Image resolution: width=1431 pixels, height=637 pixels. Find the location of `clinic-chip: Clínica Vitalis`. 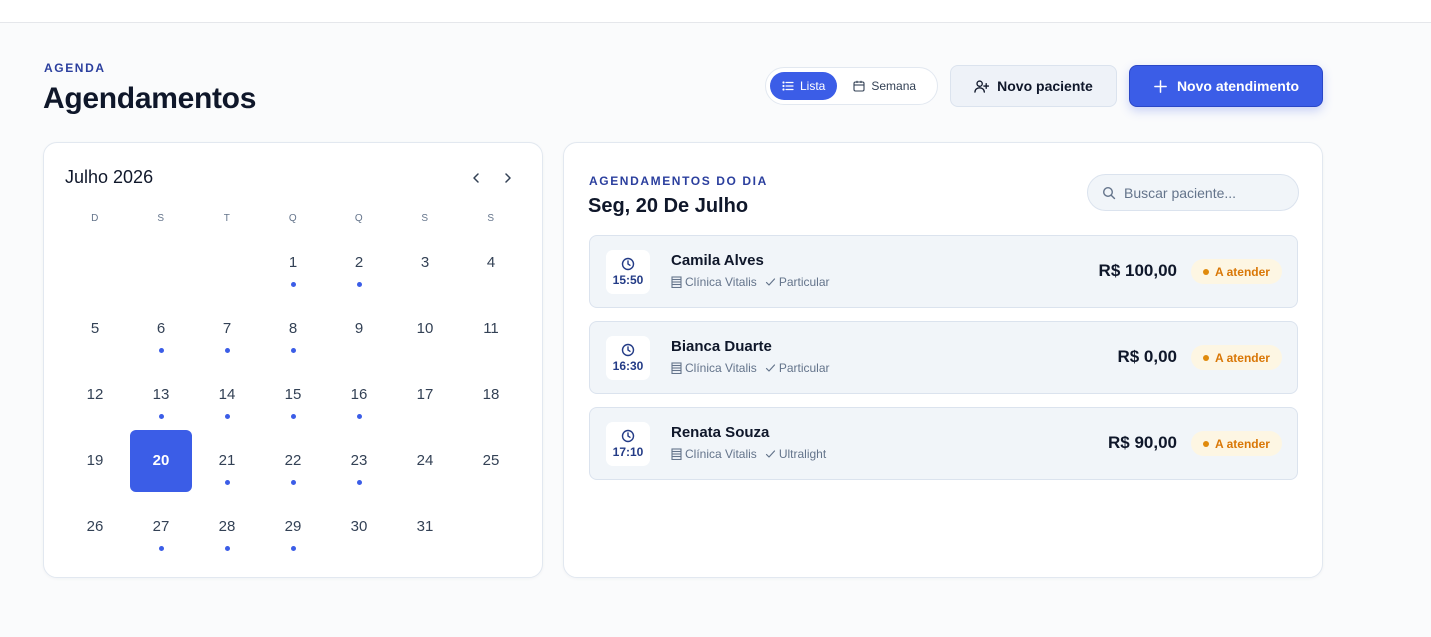

clinic-chip: Clínica Vitalis is located at coordinates (714, 282).